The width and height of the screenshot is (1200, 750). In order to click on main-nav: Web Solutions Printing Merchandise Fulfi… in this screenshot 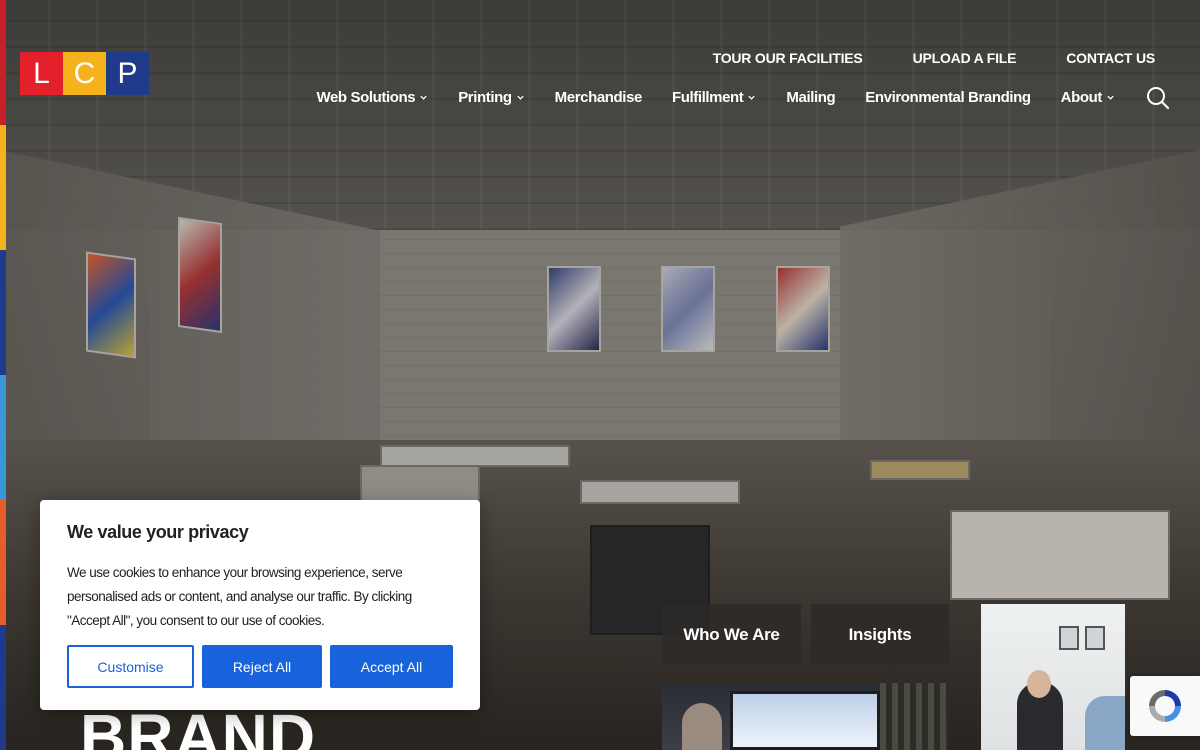, I will do `click(716, 97)`.